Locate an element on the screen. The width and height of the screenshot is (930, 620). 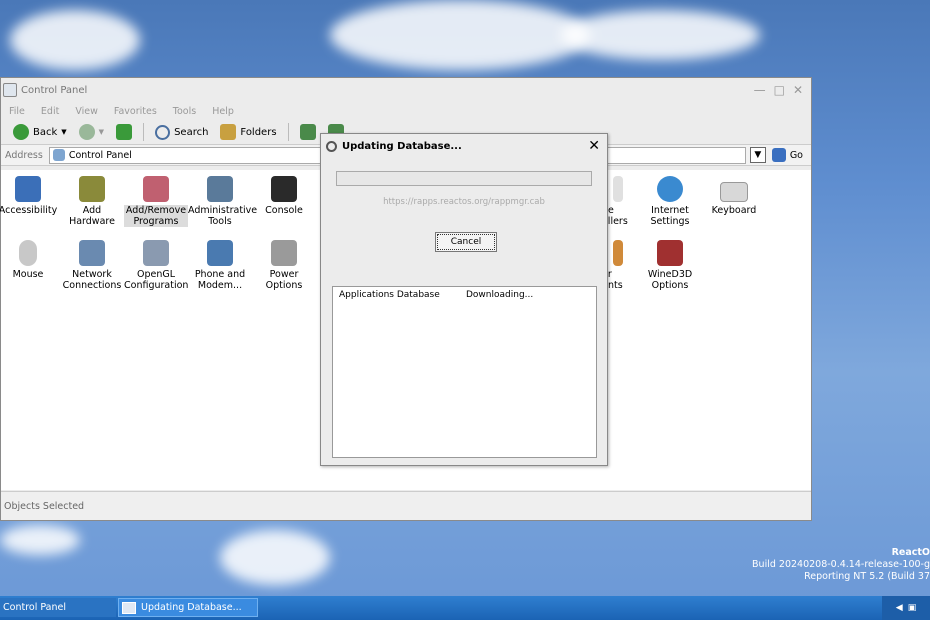
keyboard-icon is located at coordinates (734, 192).